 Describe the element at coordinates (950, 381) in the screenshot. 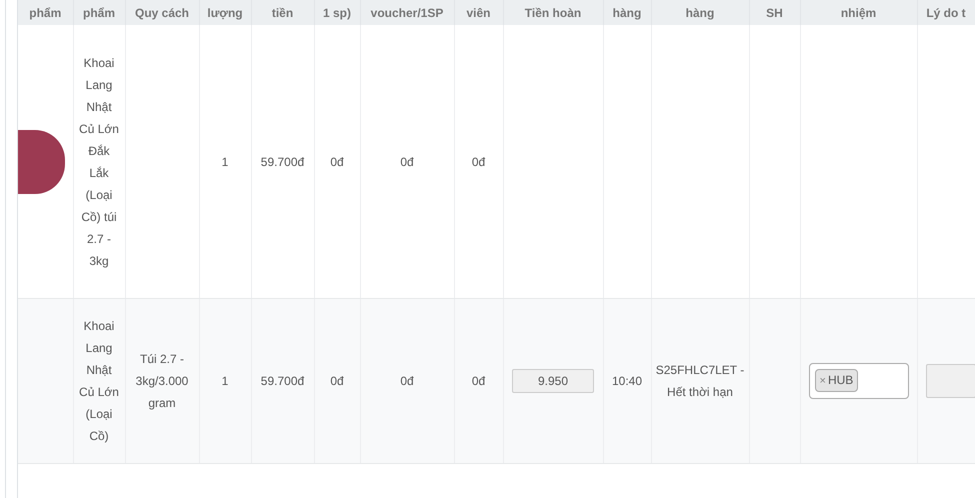

I see `input-field` at that location.